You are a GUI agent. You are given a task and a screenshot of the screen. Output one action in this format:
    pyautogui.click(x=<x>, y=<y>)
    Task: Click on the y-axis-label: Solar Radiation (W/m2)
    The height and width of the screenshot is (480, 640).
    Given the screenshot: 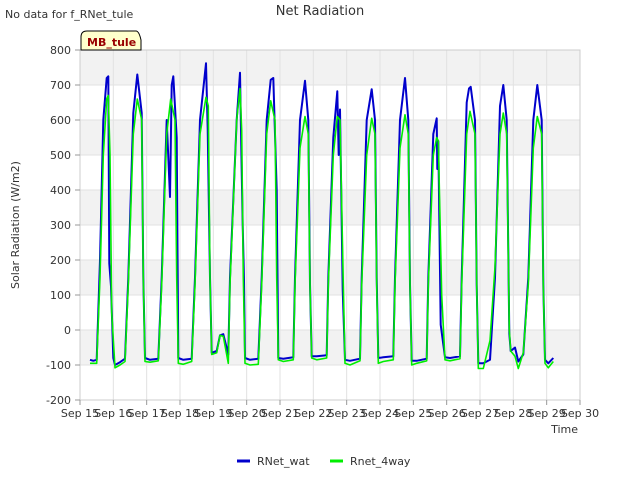 What is the action you would take?
    pyautogui.click(x=15, y=225)
    